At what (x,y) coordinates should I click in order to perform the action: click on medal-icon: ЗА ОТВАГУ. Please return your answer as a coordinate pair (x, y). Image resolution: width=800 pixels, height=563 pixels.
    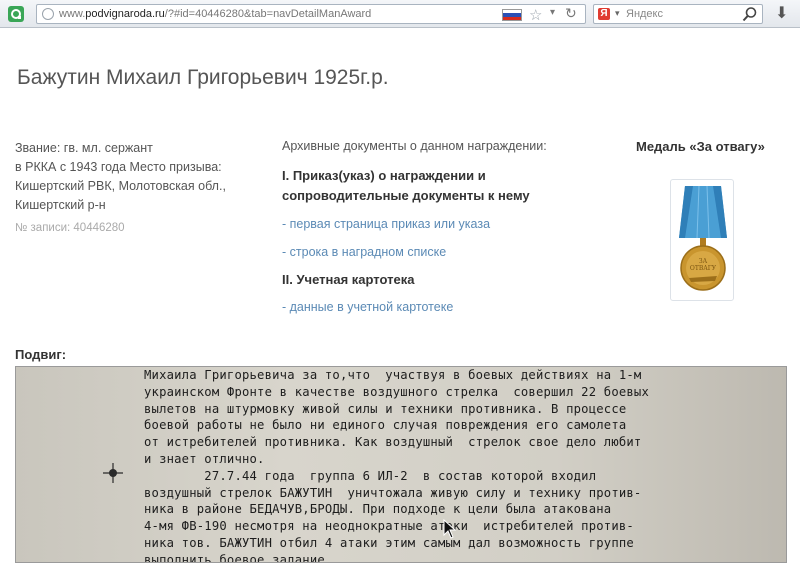
    Looking at the image, I should click on (703, 238).